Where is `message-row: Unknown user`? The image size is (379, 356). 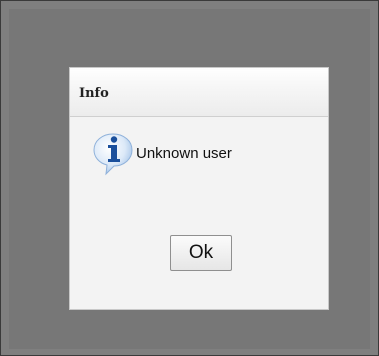 message-row: Unknown user is located at coordinates (202, 154).